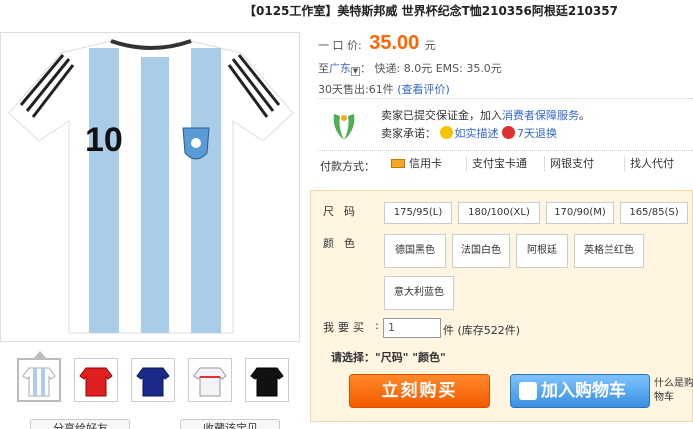 Image resolution: width=693 pixels, height=429 pixels. I want to click on quantity-label: 我要买, so click(345, 327).